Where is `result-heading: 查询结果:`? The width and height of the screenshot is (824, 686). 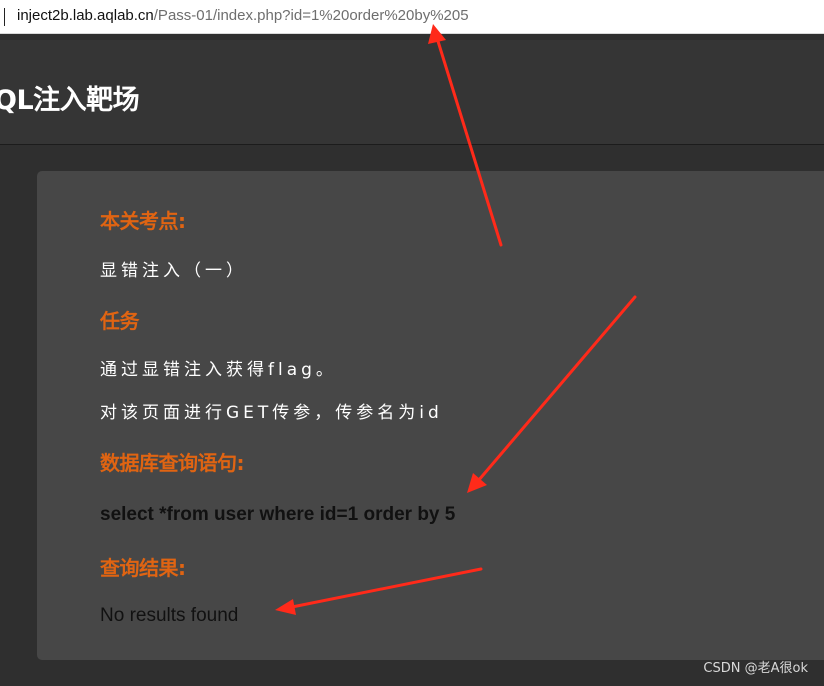 result-heading: 查询结果: is located at coordinates (143, 568).